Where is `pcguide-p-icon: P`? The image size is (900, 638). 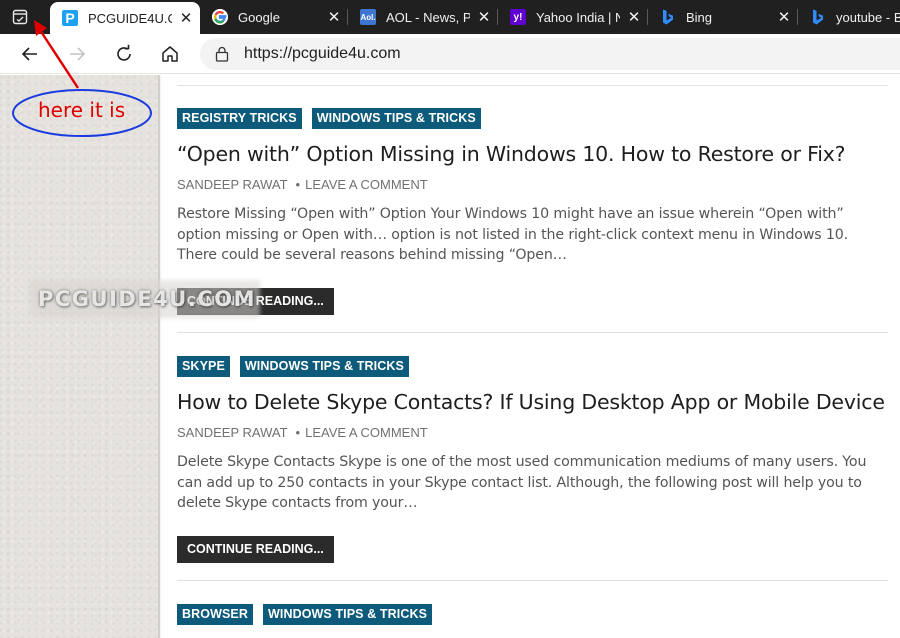
pcguide-p-icon: P is located at coordinates (70, 18).